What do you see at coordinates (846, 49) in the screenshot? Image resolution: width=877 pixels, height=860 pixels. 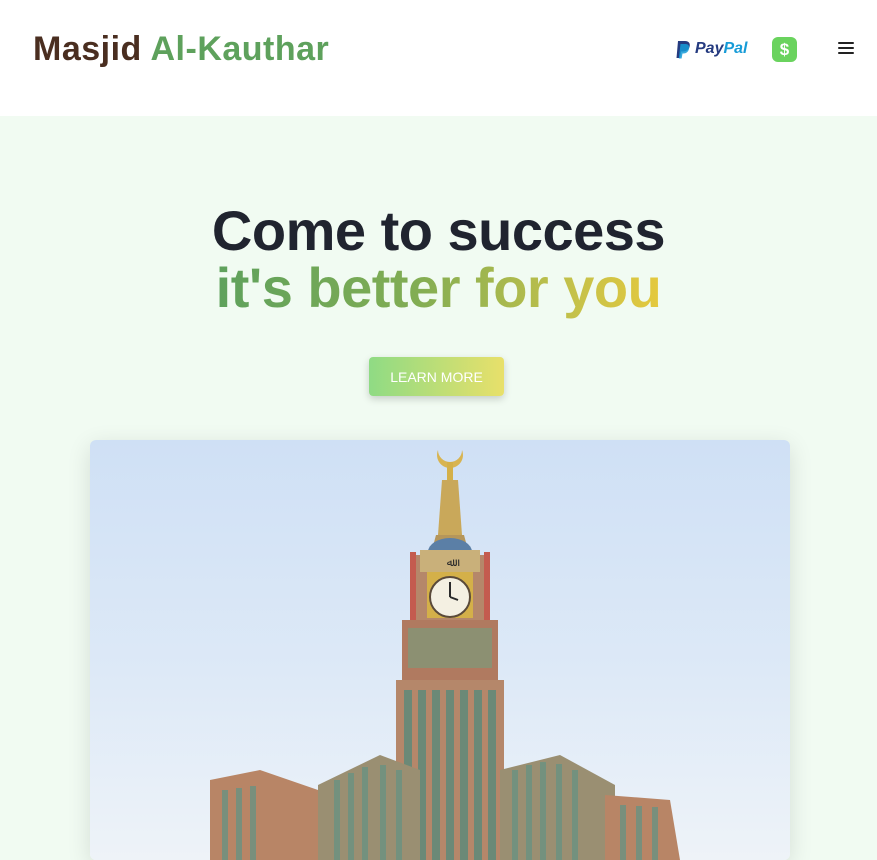 I see `hamburger-icon` at bounding box center [846, 49].